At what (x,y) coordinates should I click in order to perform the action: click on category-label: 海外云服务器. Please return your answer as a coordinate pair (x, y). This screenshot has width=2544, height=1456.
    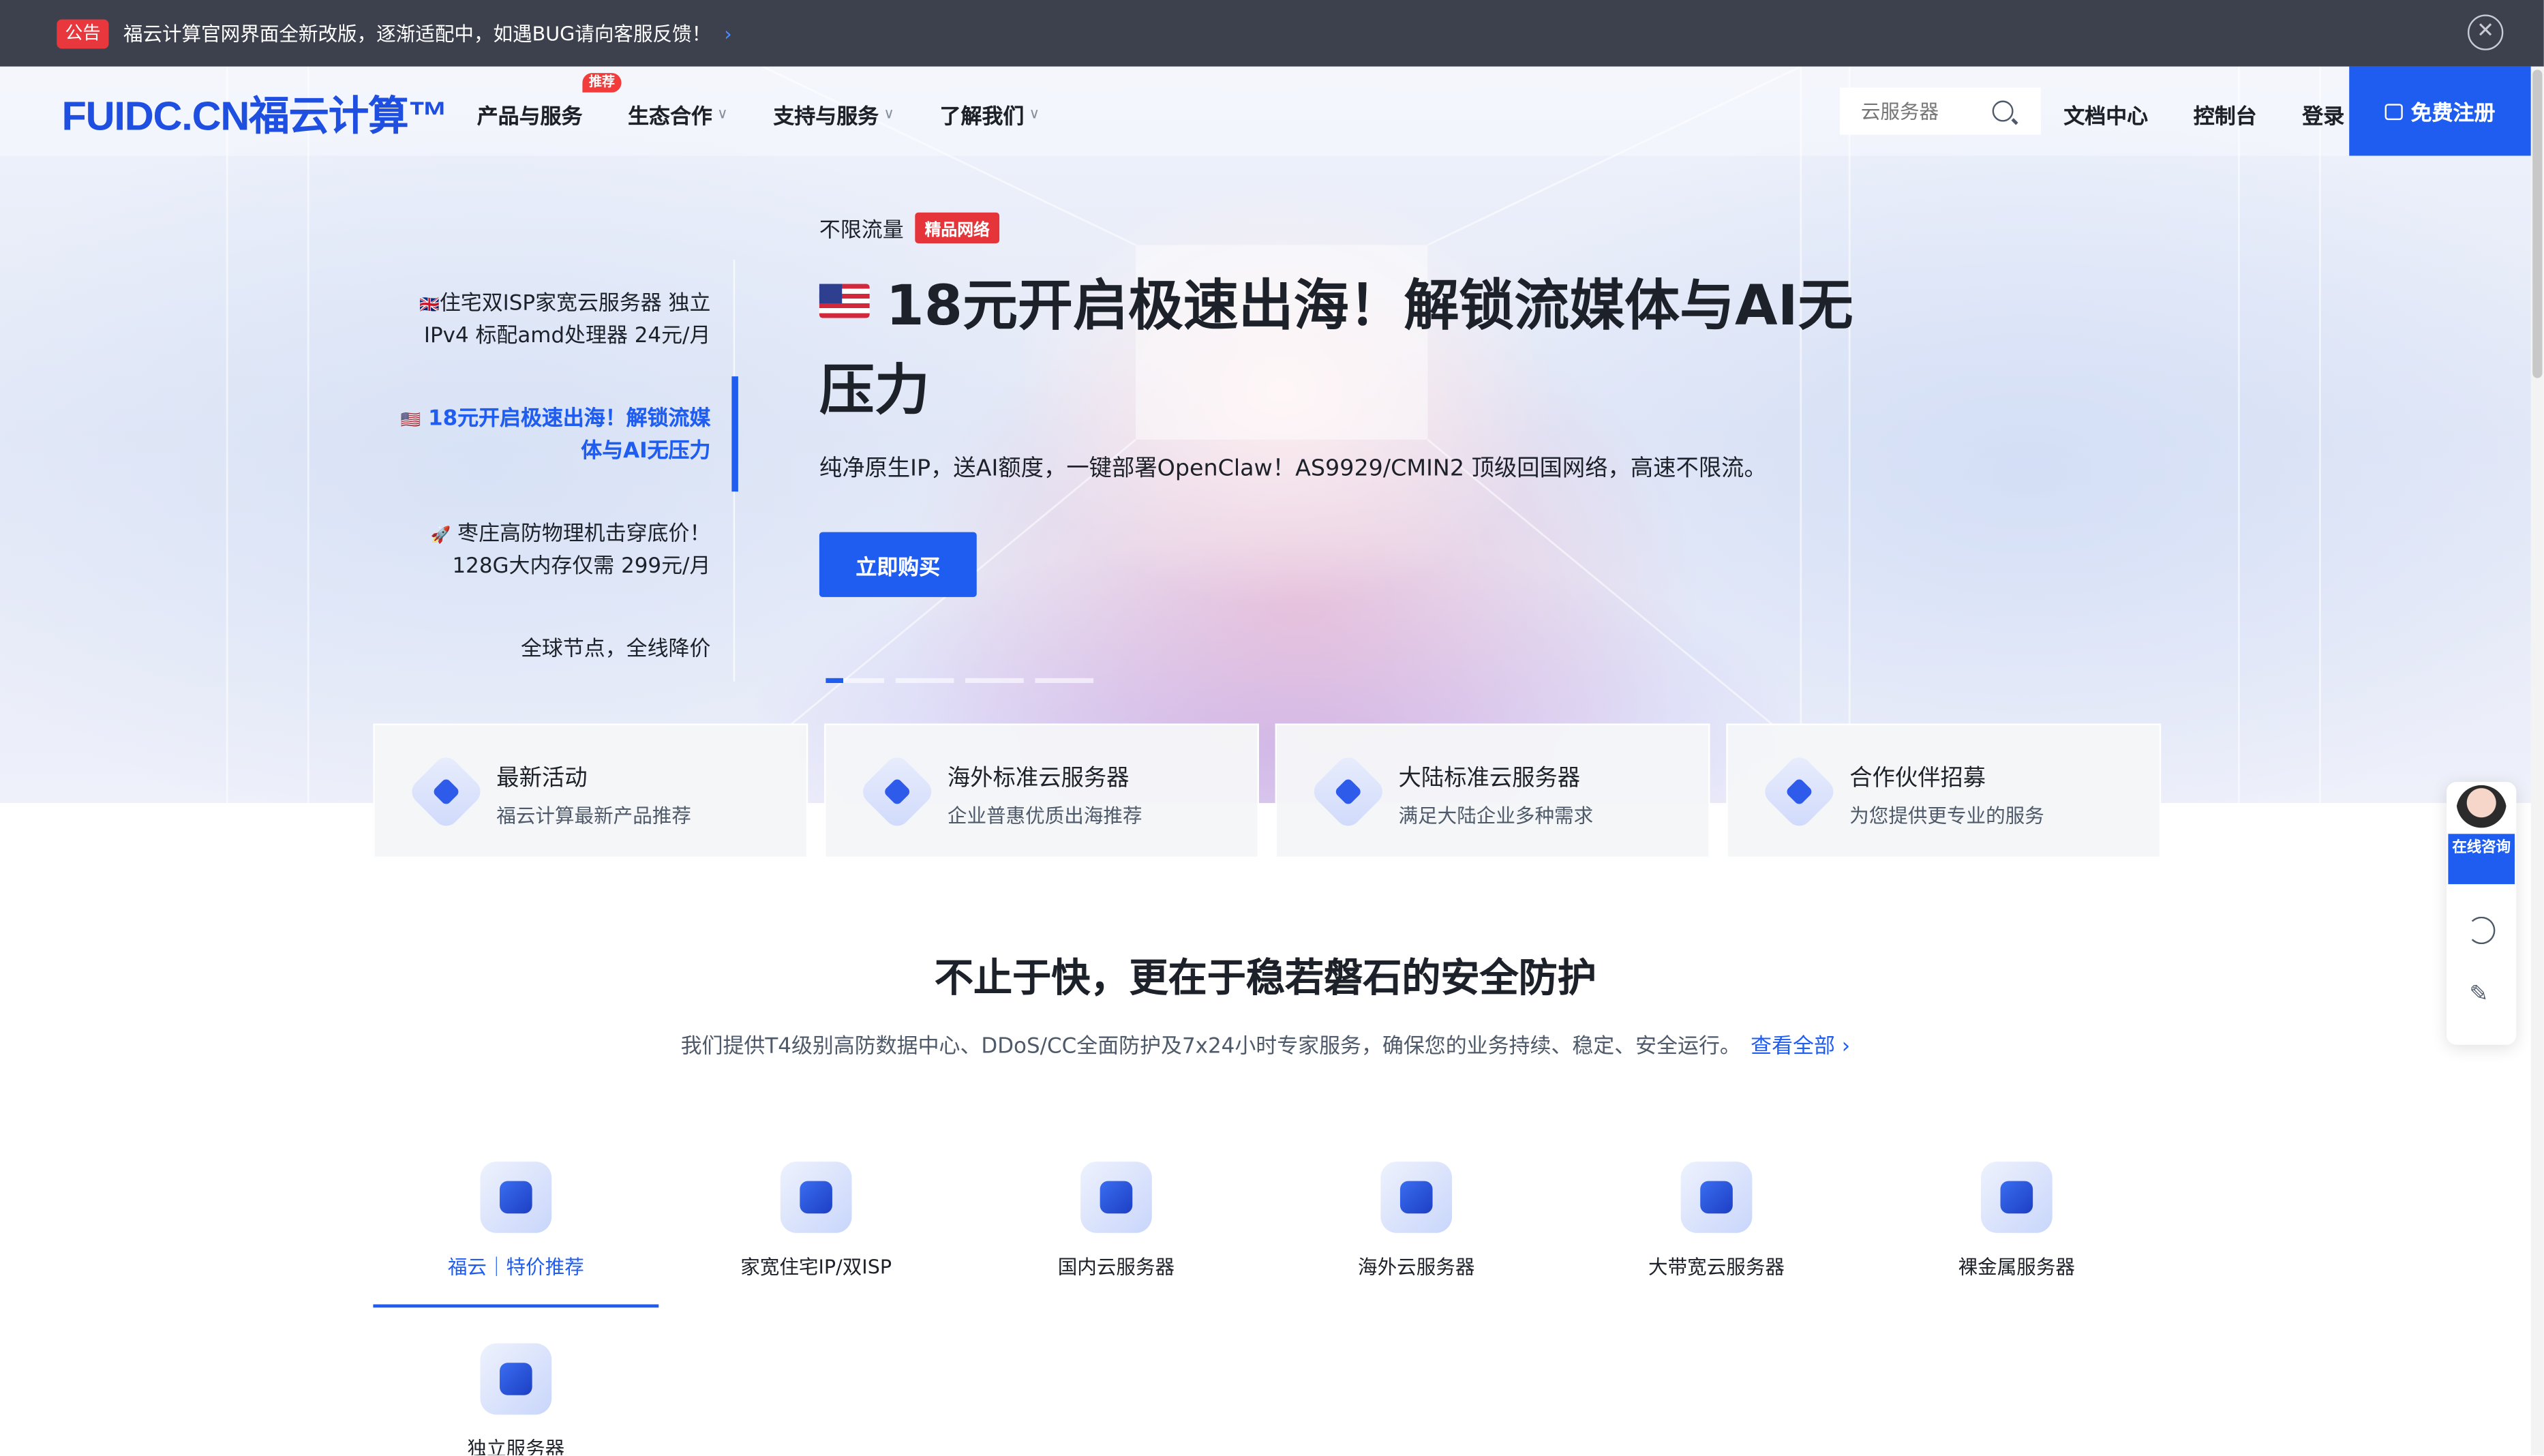
    Looking at the image, I should click on (1416, 1267).